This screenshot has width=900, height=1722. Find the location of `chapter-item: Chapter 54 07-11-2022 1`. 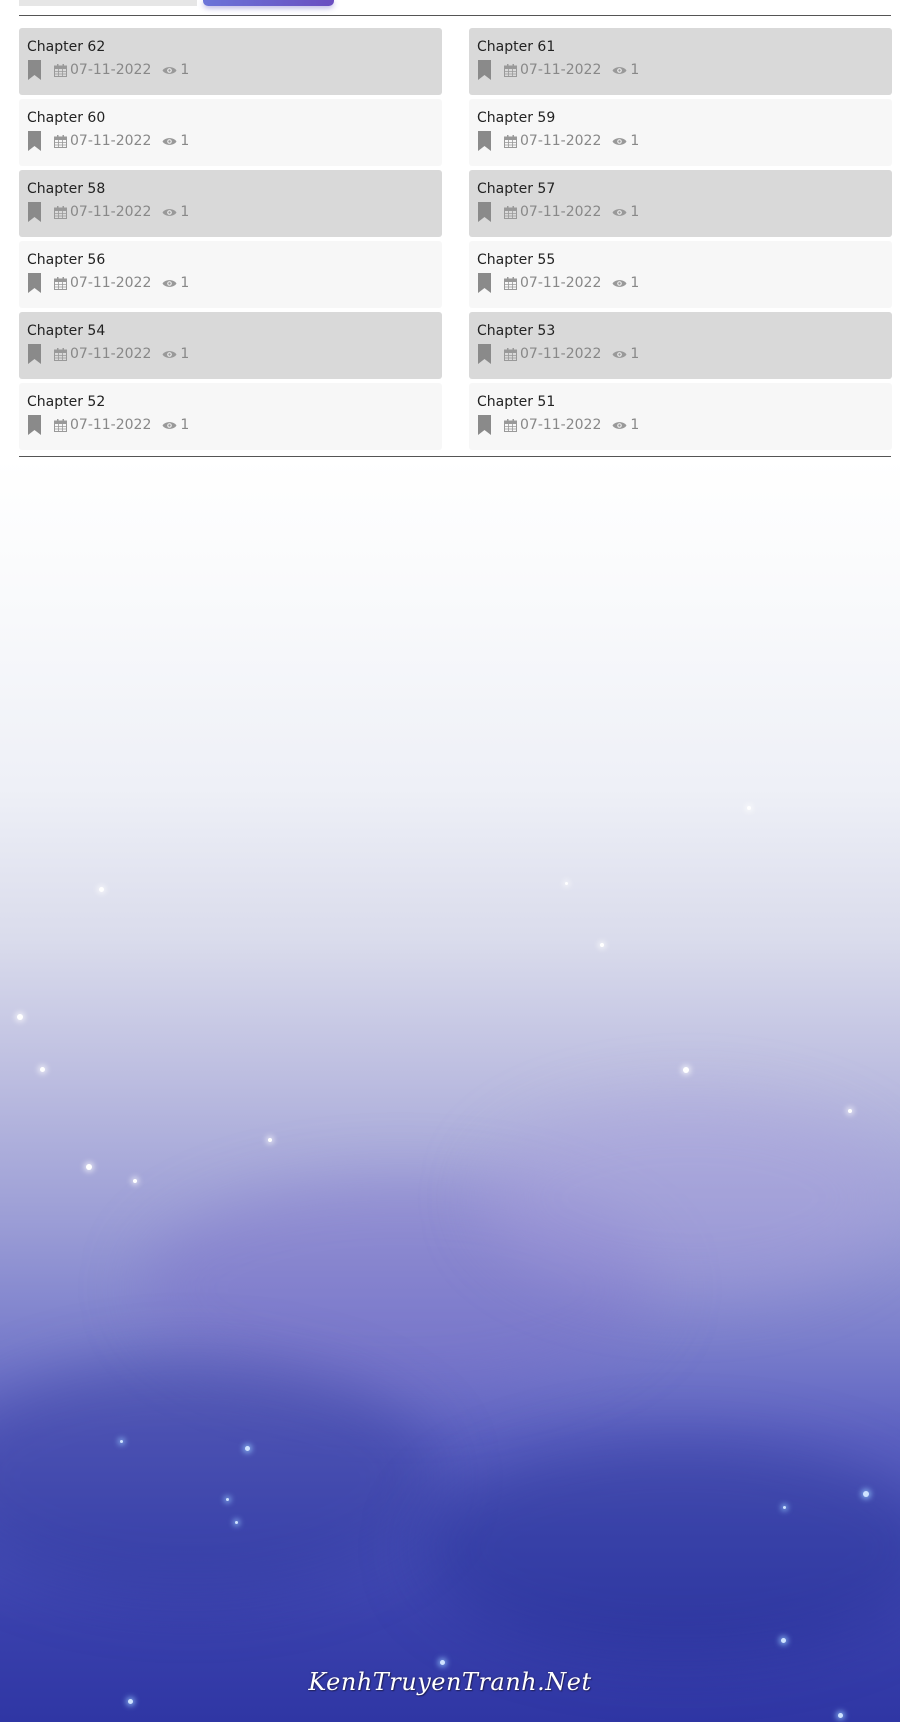

chapter-item: Chapter 54 07-11-2022 1 is located at coordinates (230, 345).